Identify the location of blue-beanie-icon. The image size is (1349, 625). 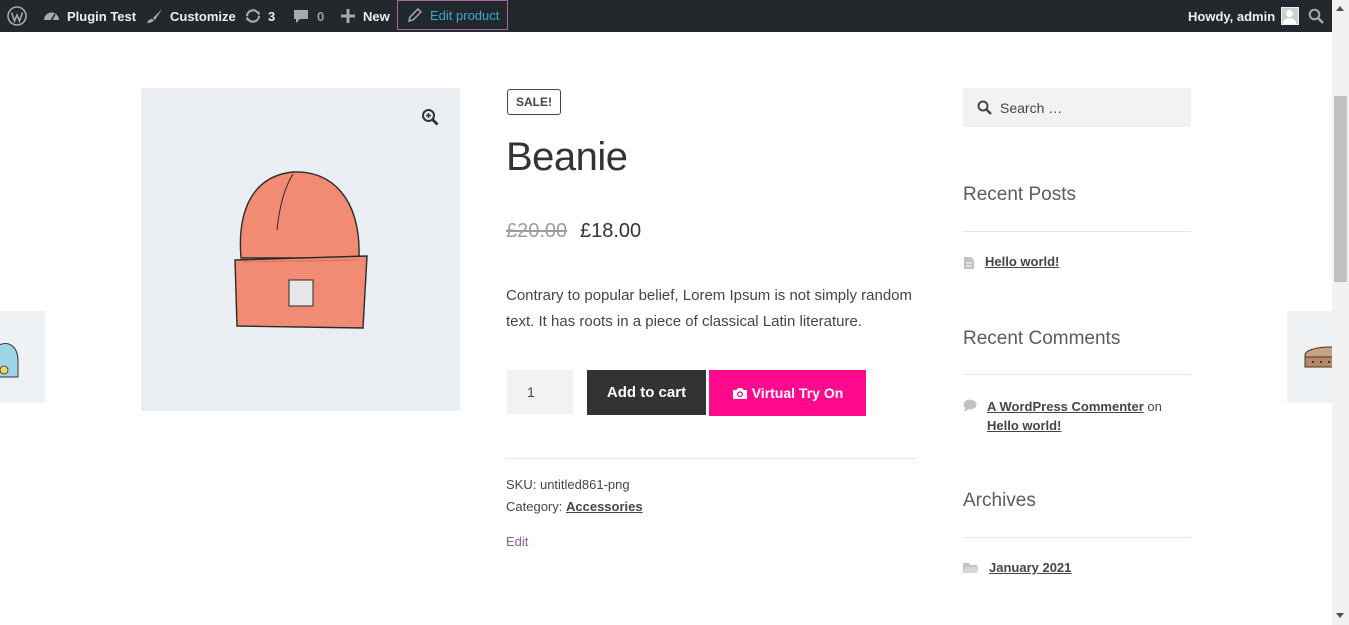
(9, 360).